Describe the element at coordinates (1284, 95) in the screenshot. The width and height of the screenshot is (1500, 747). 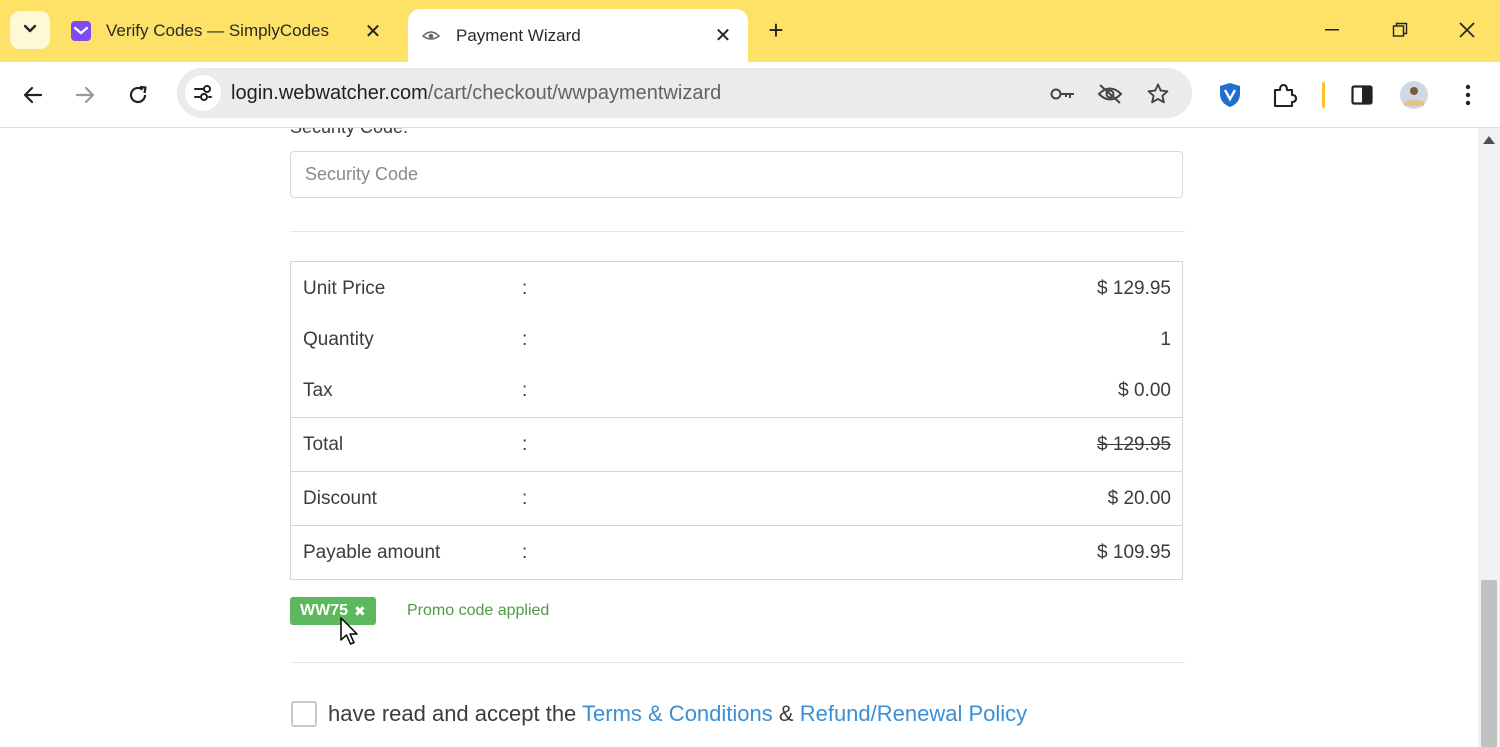
I see `extensions-puzzle-icon` at that location.